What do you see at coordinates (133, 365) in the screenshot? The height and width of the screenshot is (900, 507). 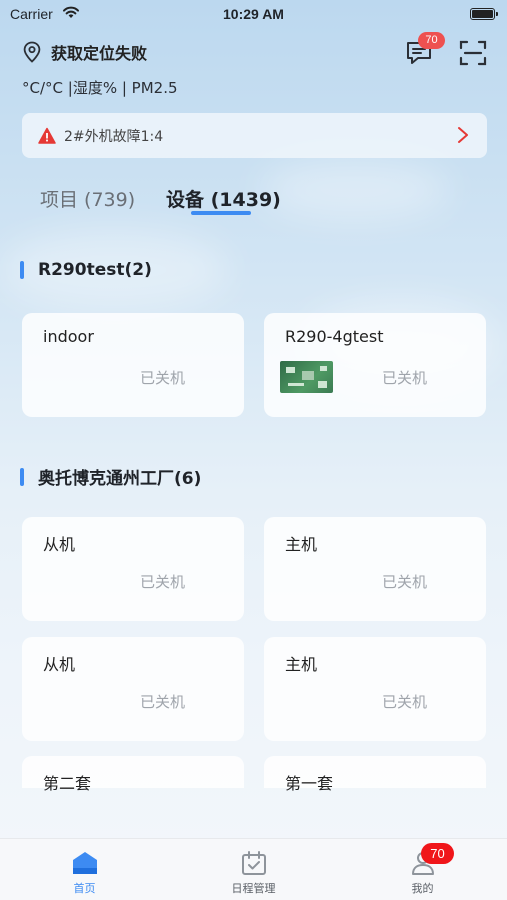 I see `device-card: indoor 已关机` at bounding box center [133, 365].